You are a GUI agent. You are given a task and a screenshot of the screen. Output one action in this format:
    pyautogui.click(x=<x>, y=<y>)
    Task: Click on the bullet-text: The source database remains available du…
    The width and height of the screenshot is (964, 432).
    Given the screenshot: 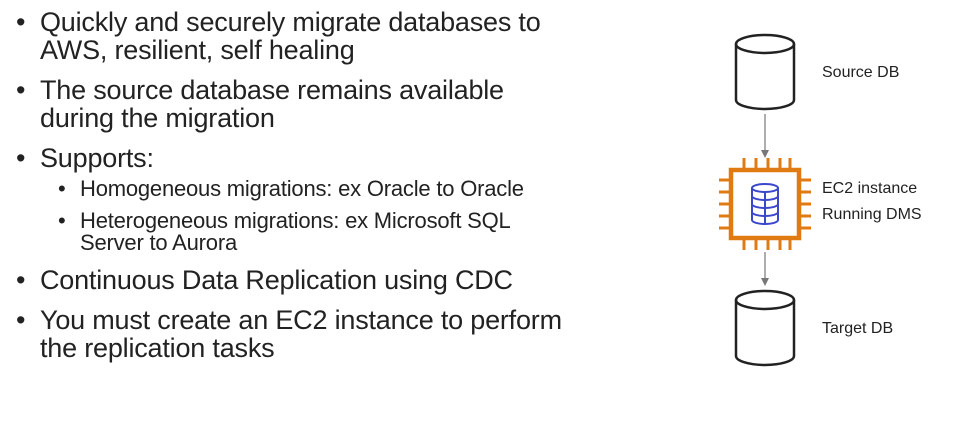 What is the action you would take?
    pyautogui.click(x=272, y=104)
    